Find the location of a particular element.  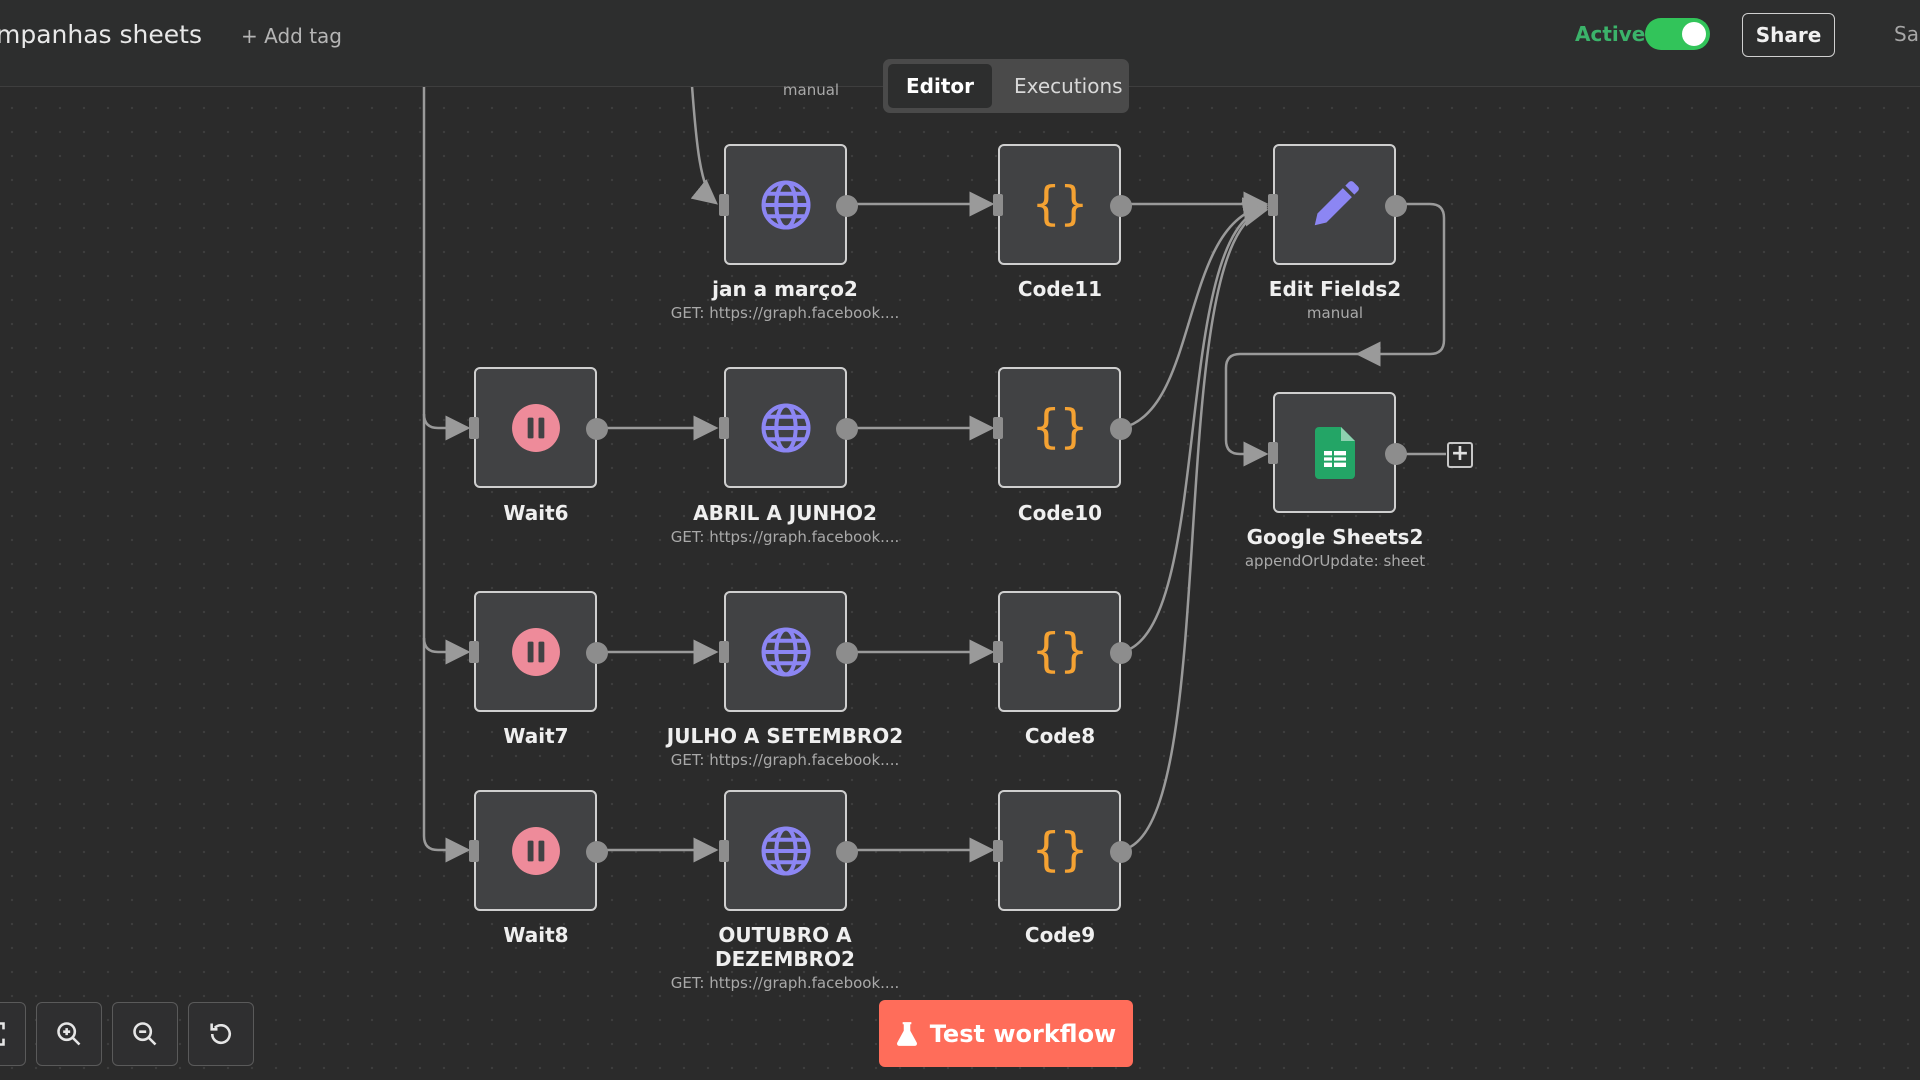

node-label: JULHO A SETEMBRO2 is located at coordinates (785, 736).